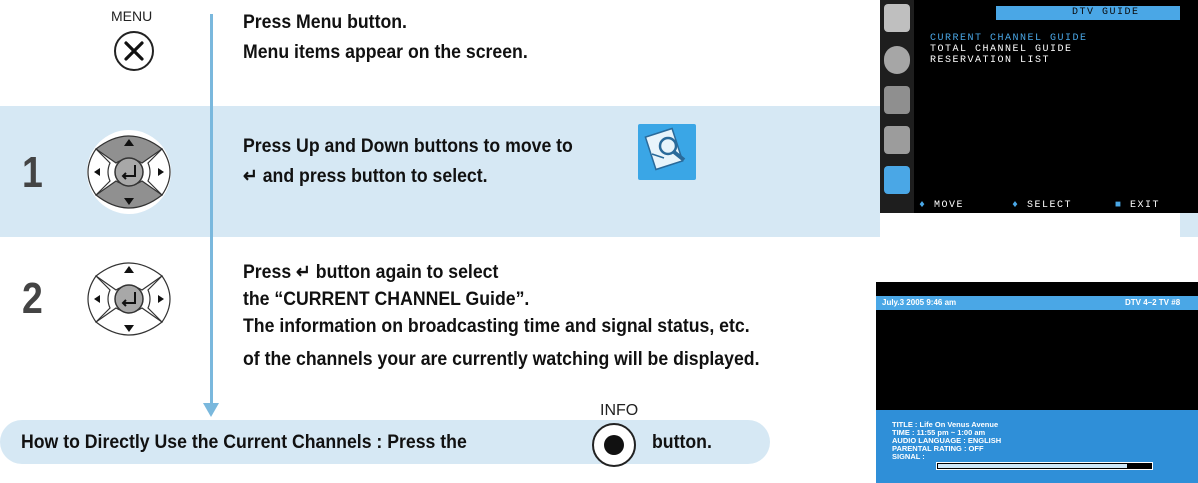 The width and height of the screenshot is (1198, 483). Describe the element at coordinates (1032, 466) in the screenshot. I see `signal-bar-fill` at that location.